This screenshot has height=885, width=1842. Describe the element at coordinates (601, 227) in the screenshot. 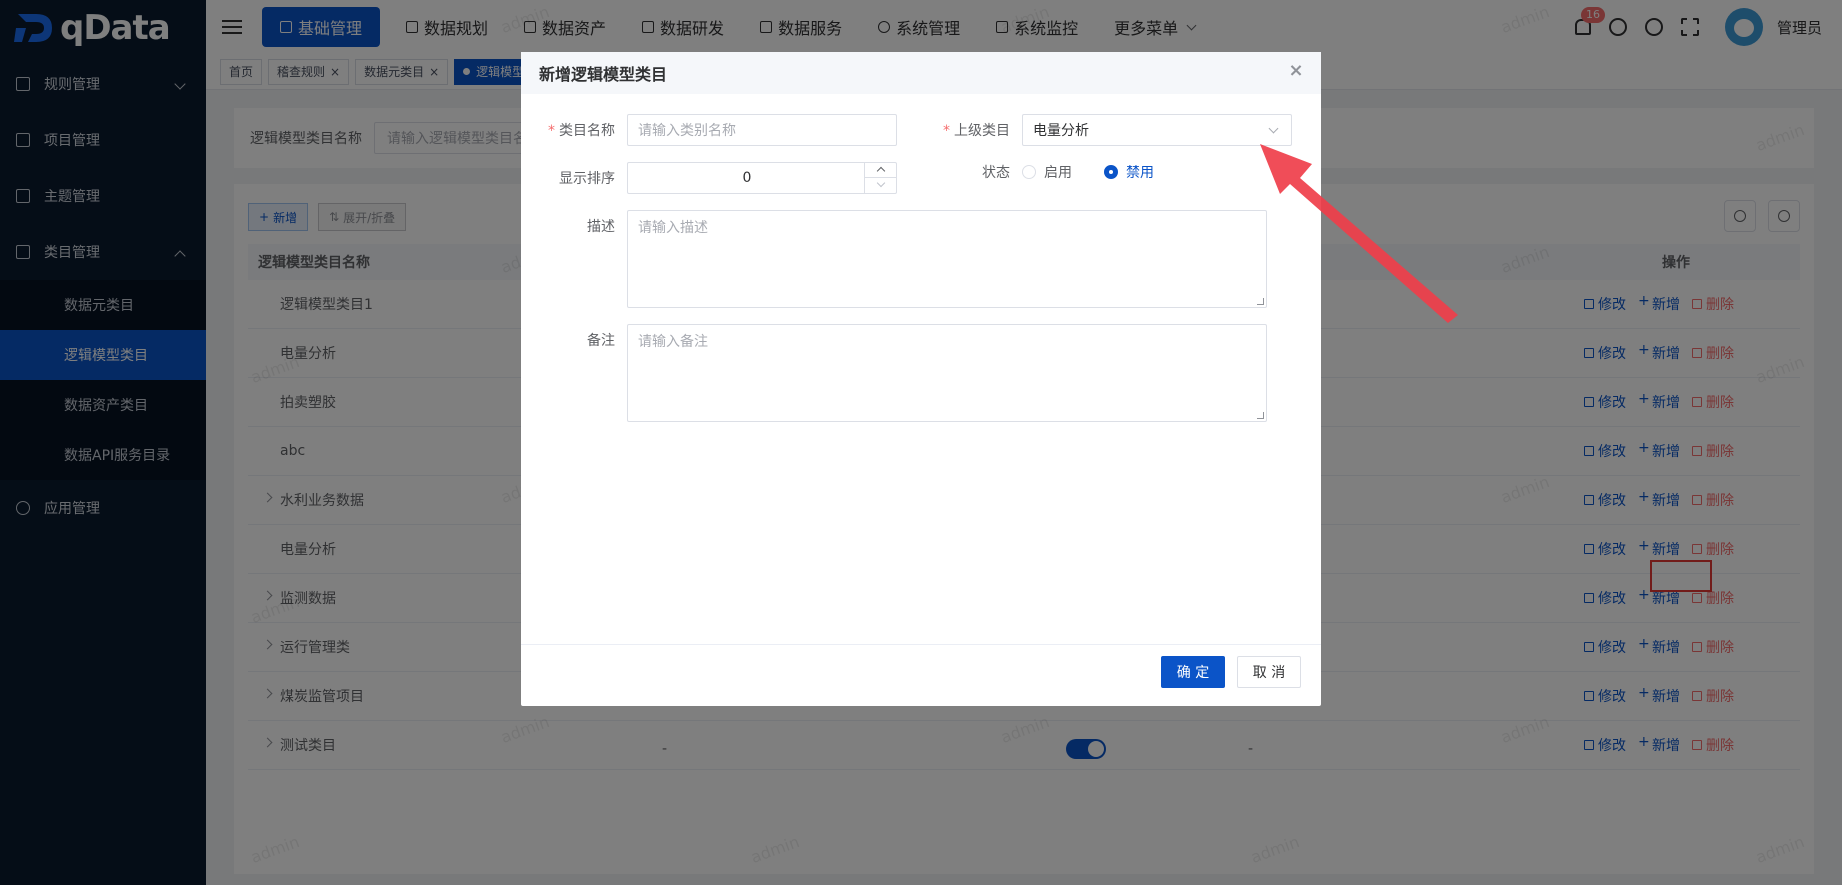

I see `field-label-desc: 描述` at that location.